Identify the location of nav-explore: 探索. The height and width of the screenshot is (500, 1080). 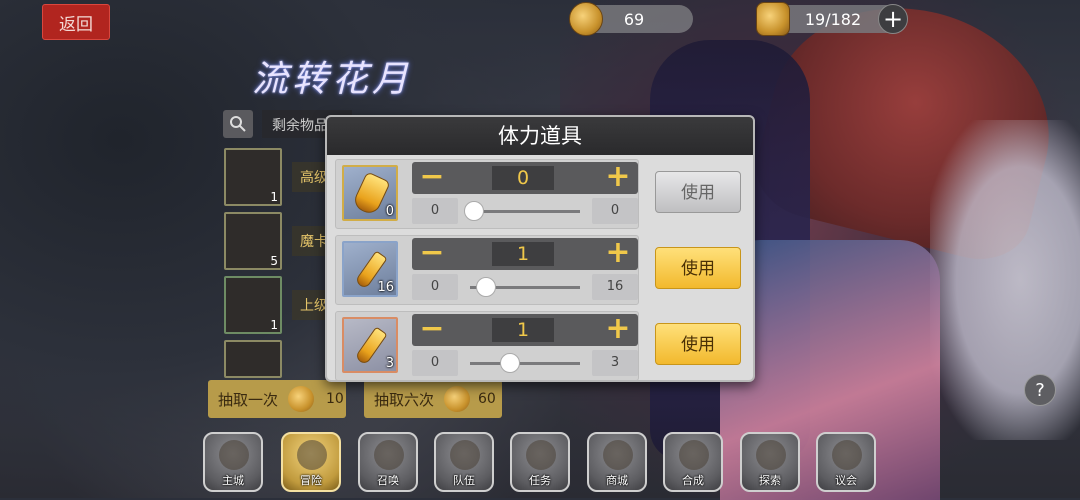
(770, 462).